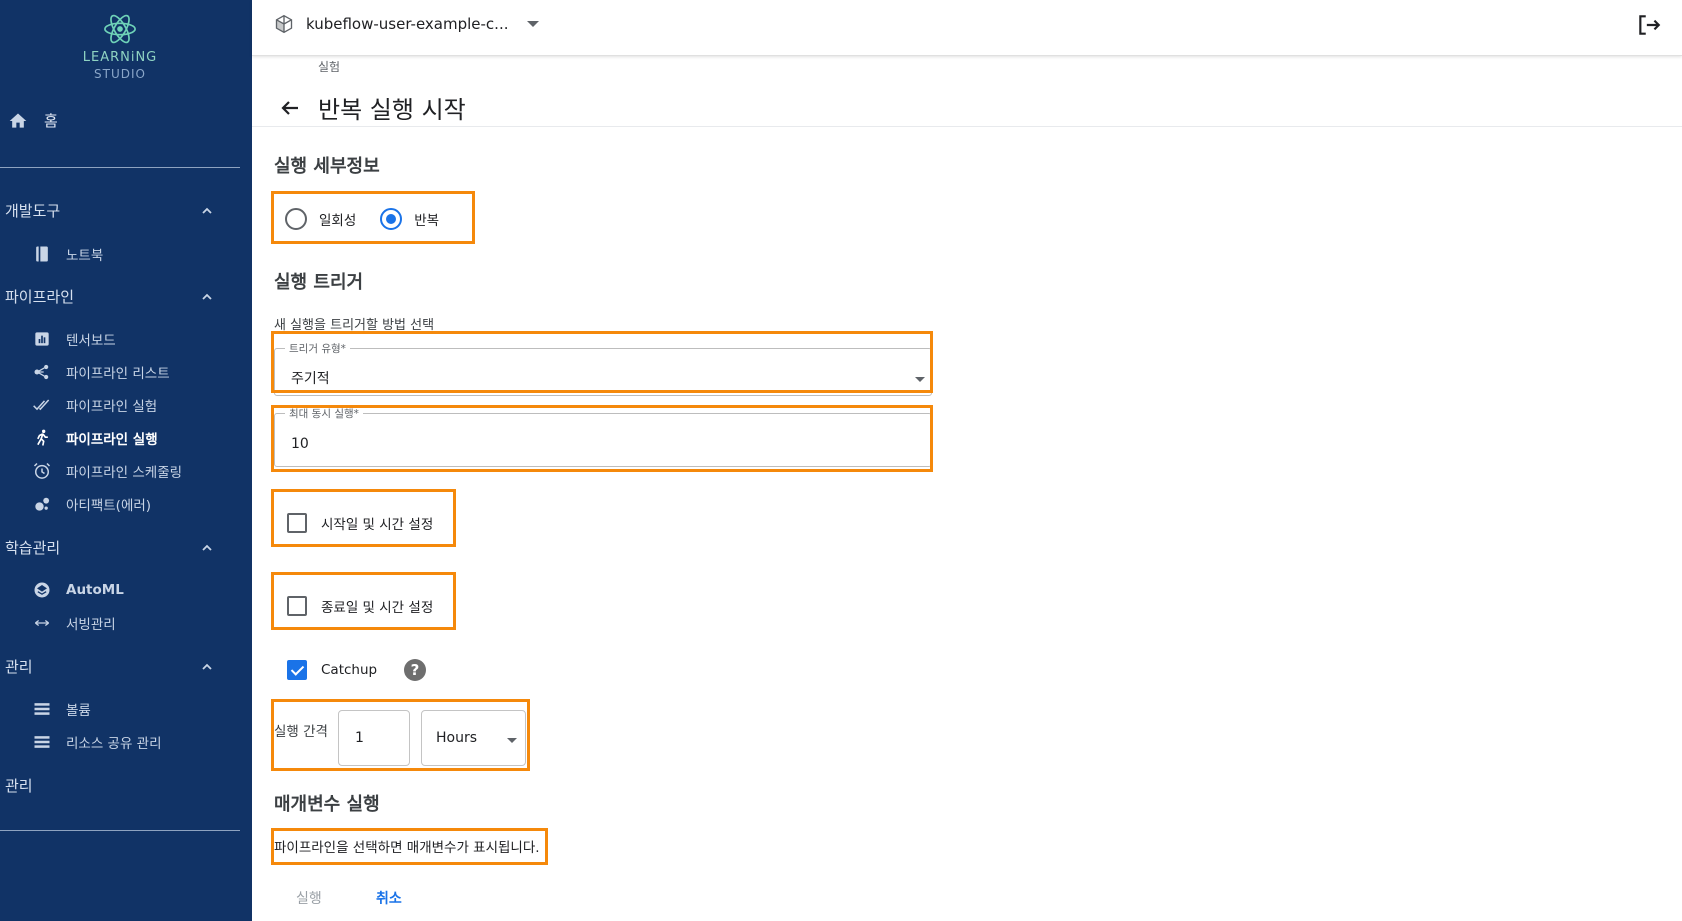 This screenshot has height=921, width=1682. Describe the element at coordinates (51, 121) in the screenshot. I see `sidebar-item-label: 홈` at that location.